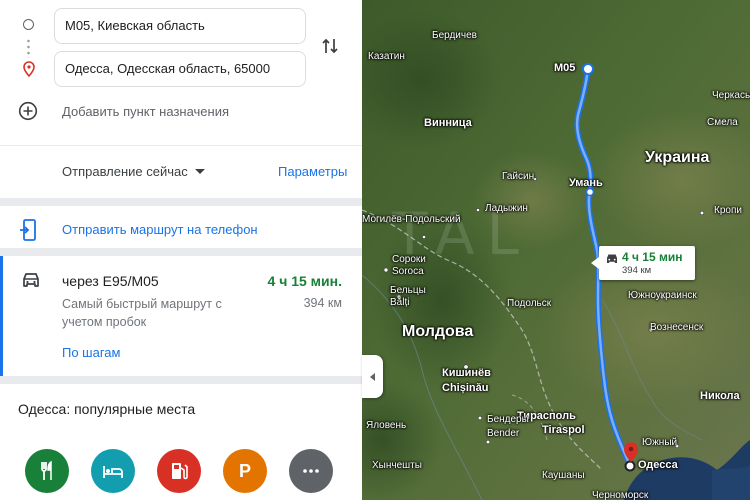  I want to click on route-dots-icon, so click(28, 48).